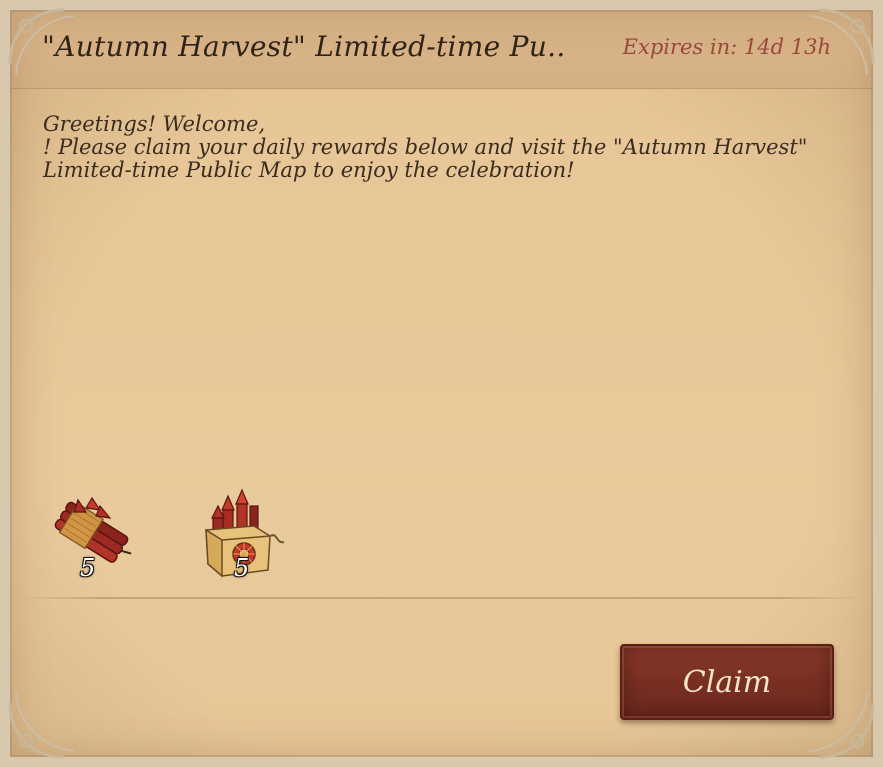 The height and width of the screenshot is (767, 883). I want to click on mail-title: "Autumn Harvest" Limited-time Pu.., so click(304, 46).